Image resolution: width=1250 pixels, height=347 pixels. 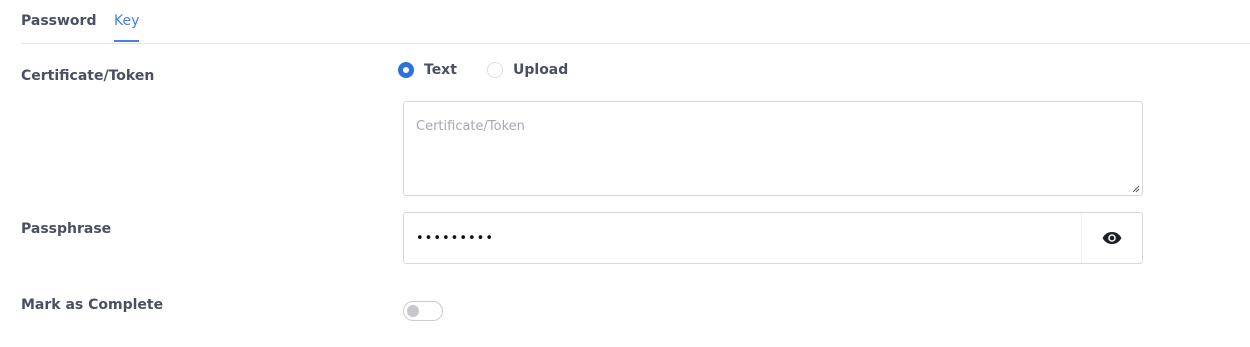 What do you see at coordinates (635, 22) in the screenshot?
I see `credential-tabs: Password Key` at bounding box center [635, 22].